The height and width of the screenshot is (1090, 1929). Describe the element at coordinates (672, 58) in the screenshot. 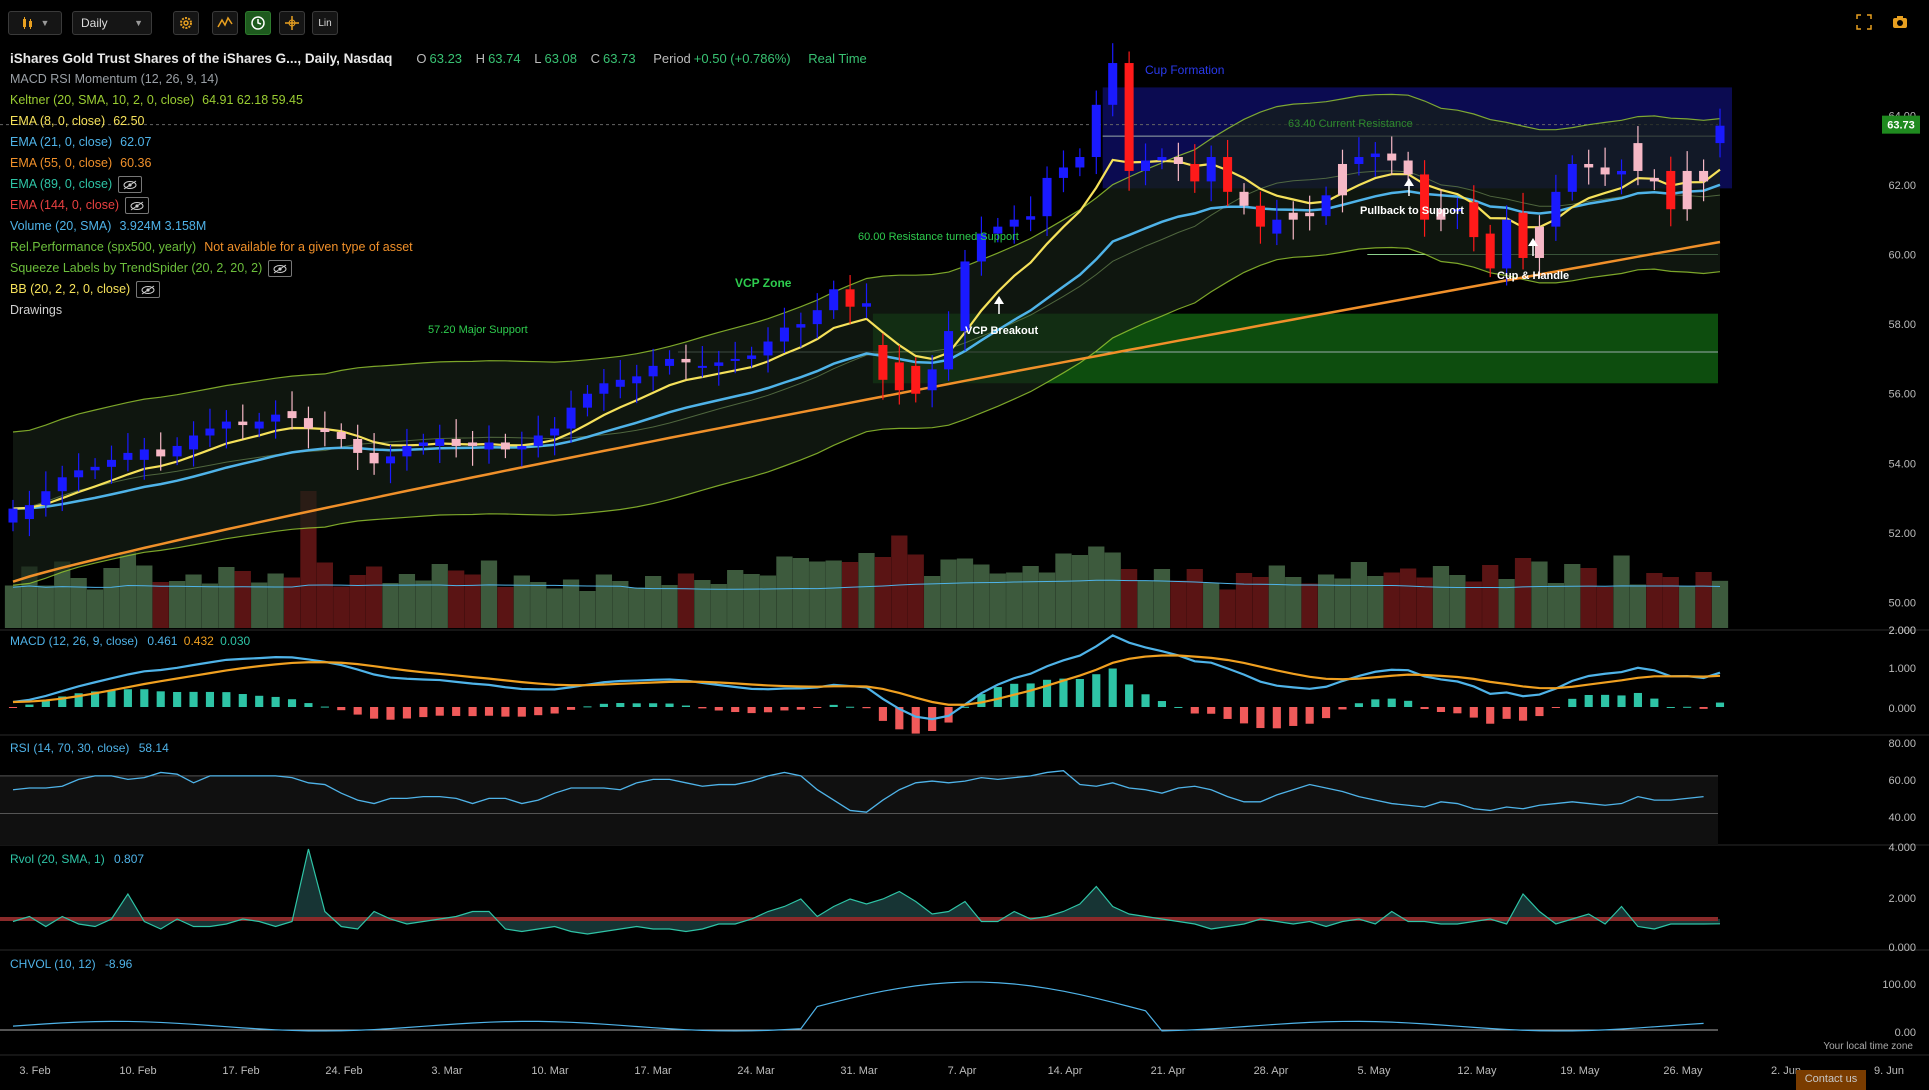

I see `period-label: Period` at that location.